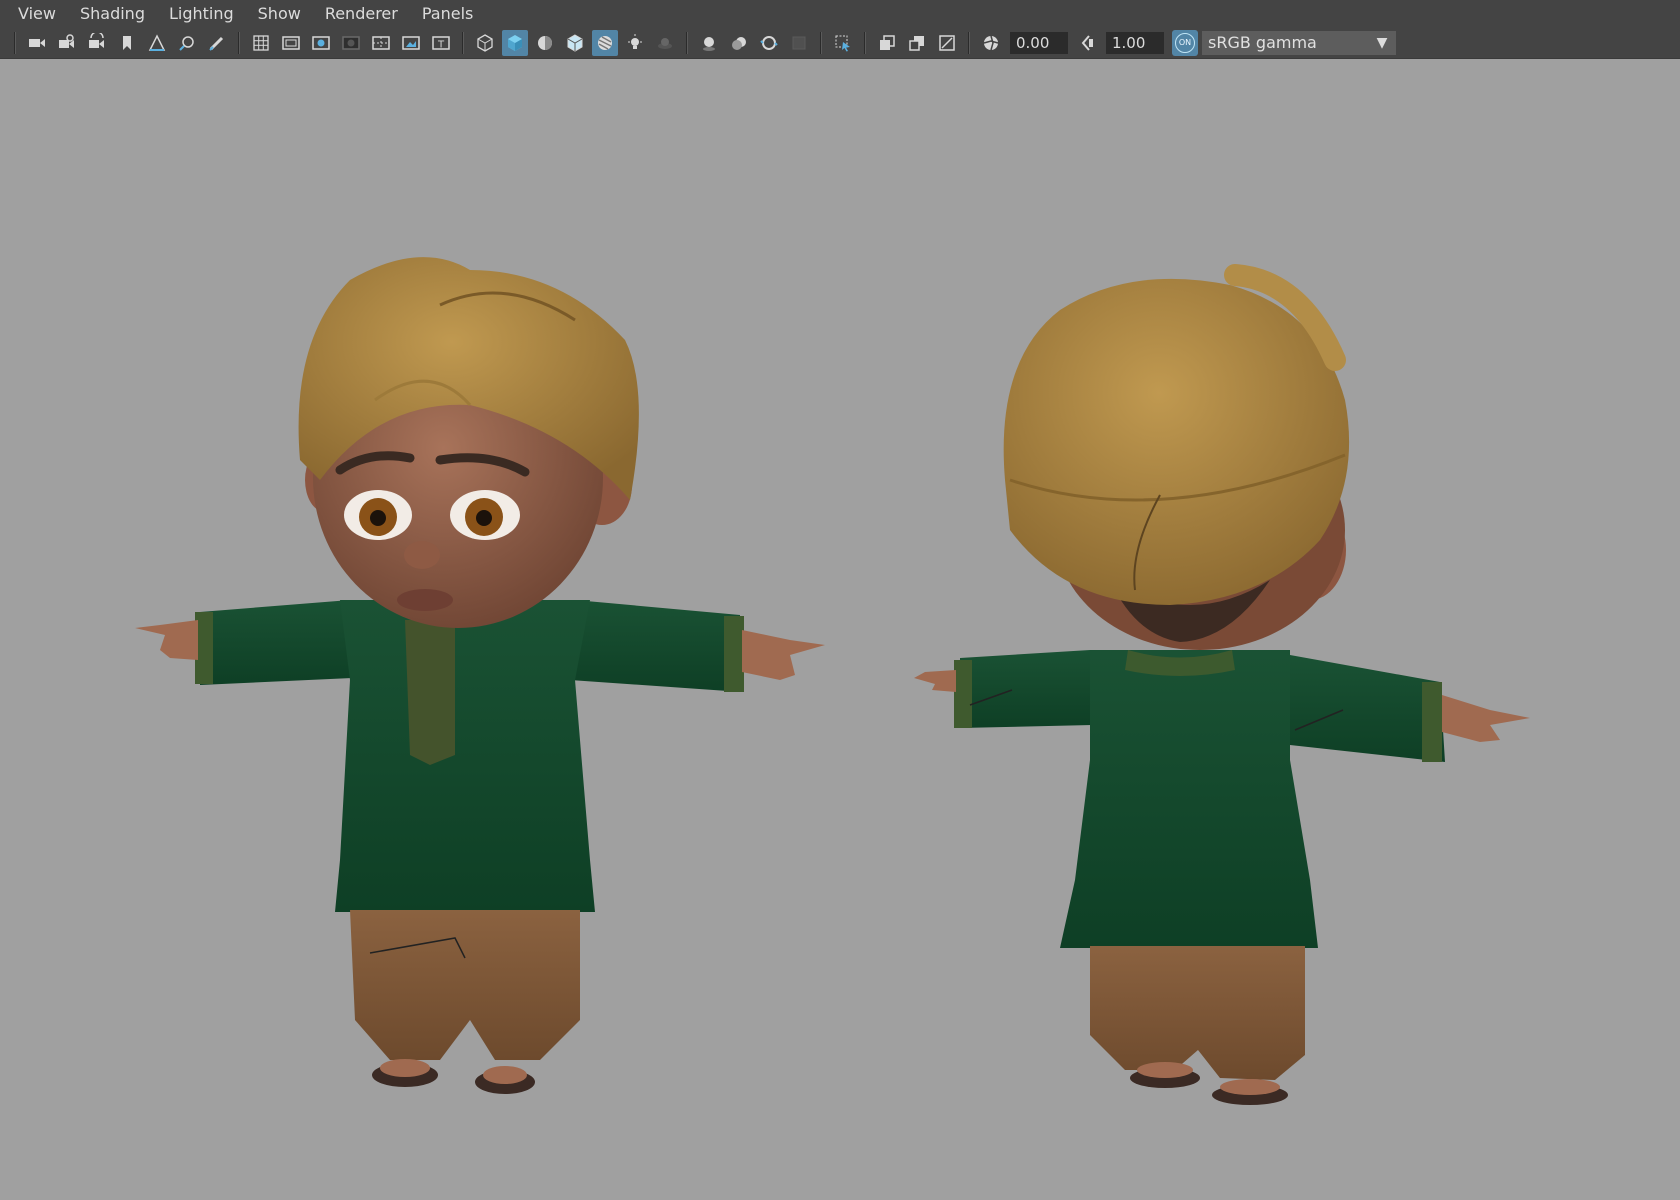 The image size is (1680, 1200). I want to click on menu-shading: Shading, so click(112, 13).